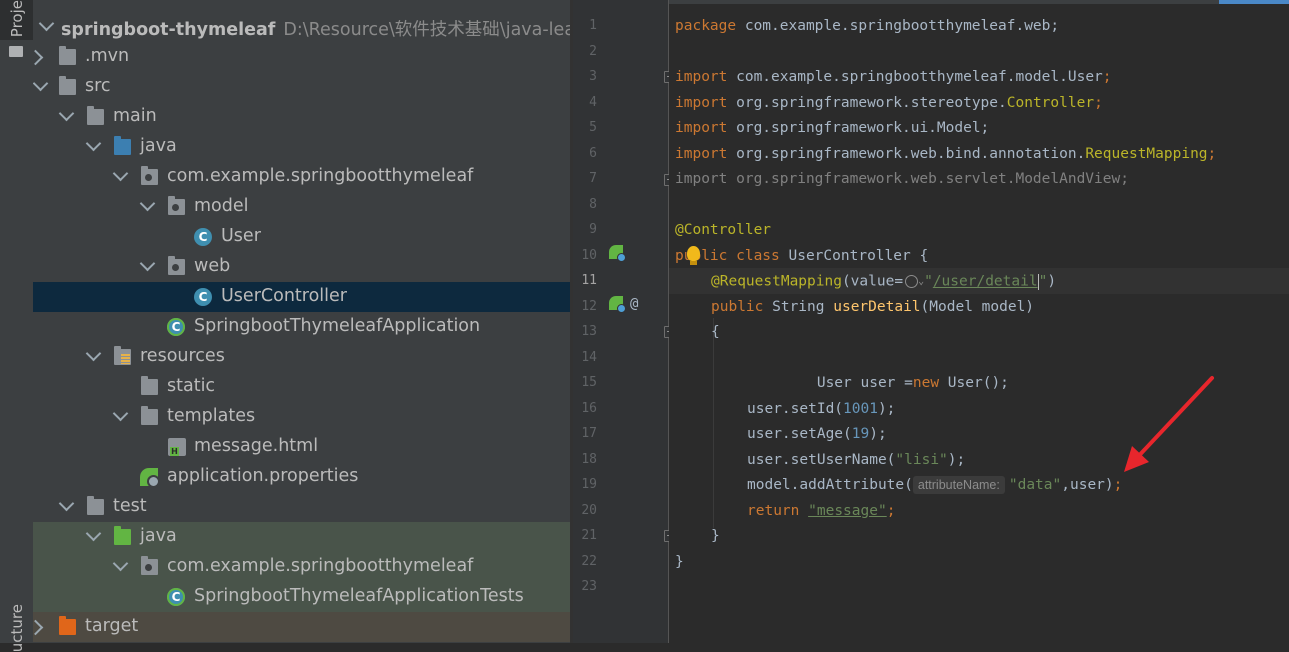 The image size is (1289, 652). Describe the element at coordinates (1172, 420) in the screenshot. I see `arrow-shaft` at that location.